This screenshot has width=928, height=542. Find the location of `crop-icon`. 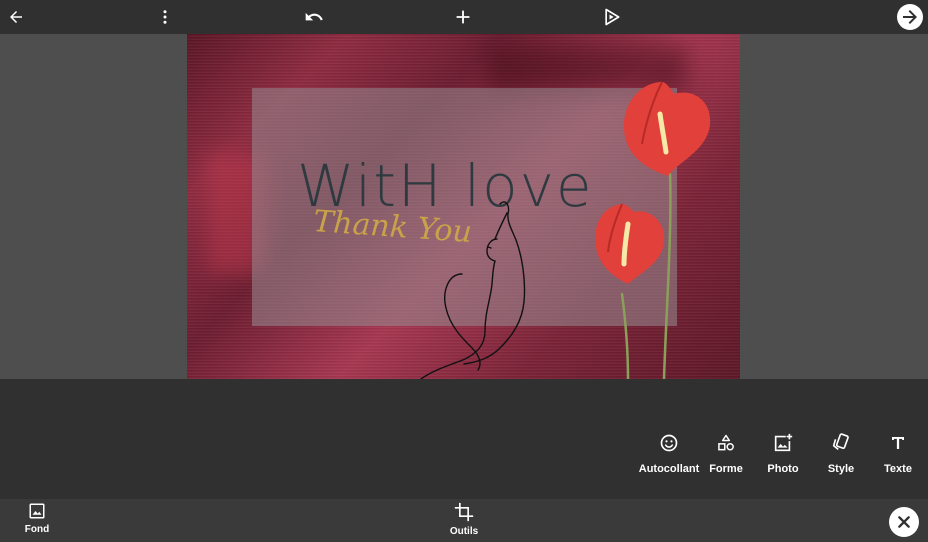

crop-icon is located at coordinates (464, 512).